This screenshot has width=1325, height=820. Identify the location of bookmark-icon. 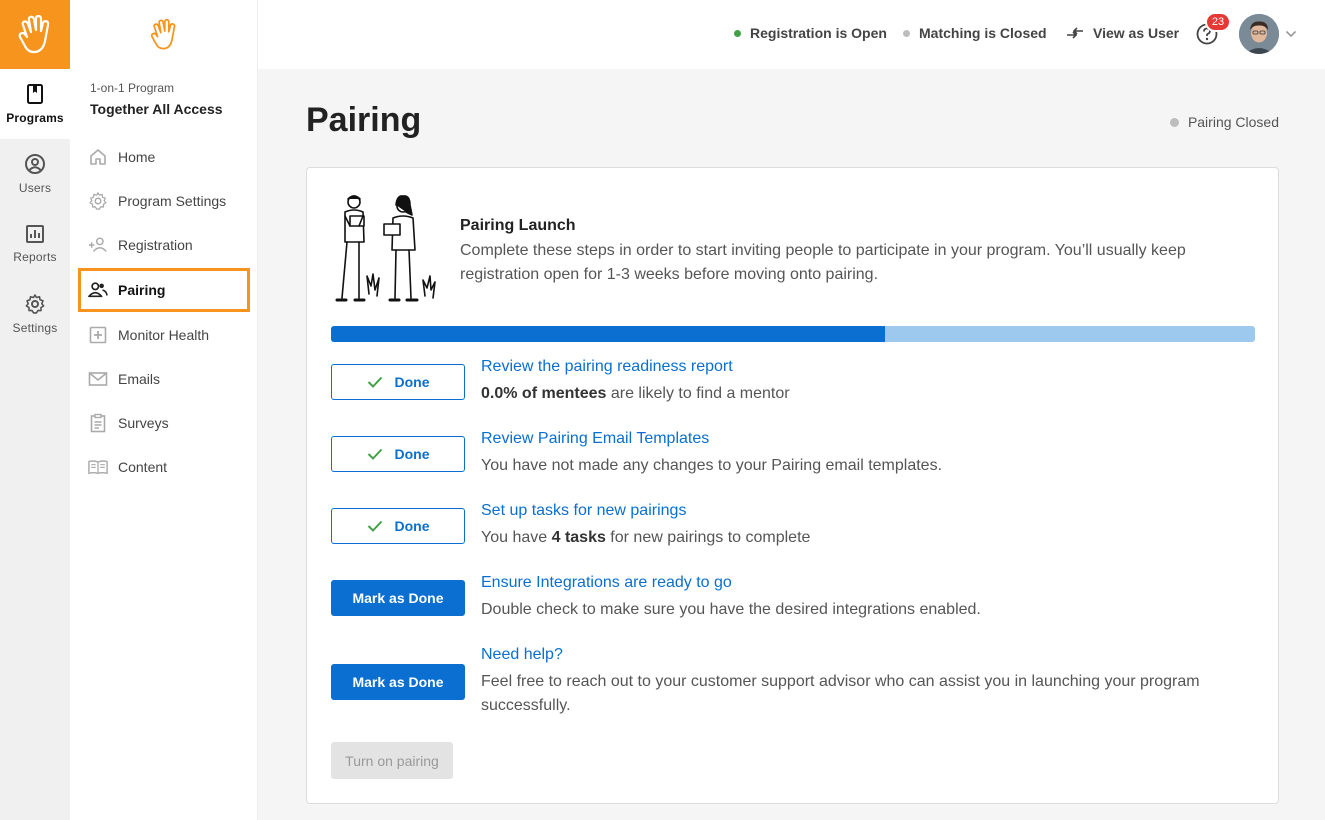
(35, 94).